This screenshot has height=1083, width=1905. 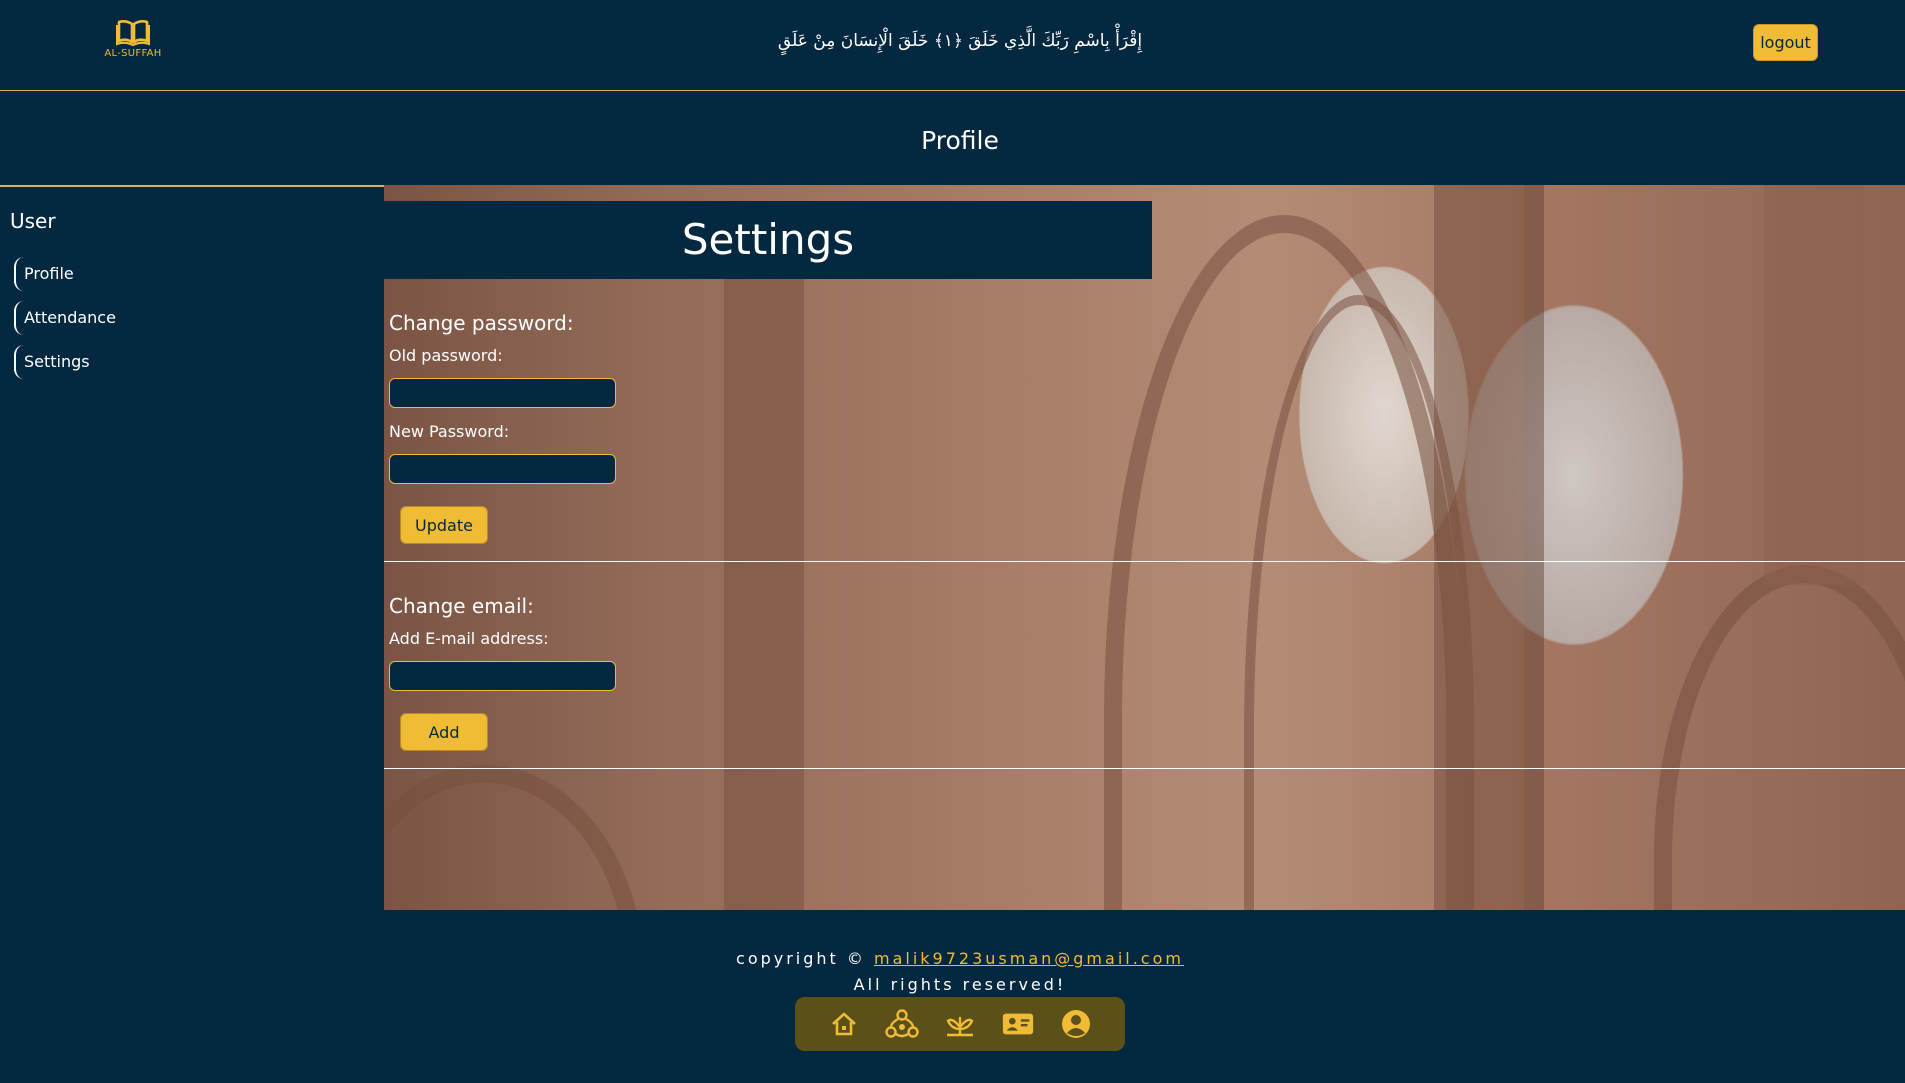 I want to click on sidebar: User Profile Attendance Settings, so click(x=192, y=547).